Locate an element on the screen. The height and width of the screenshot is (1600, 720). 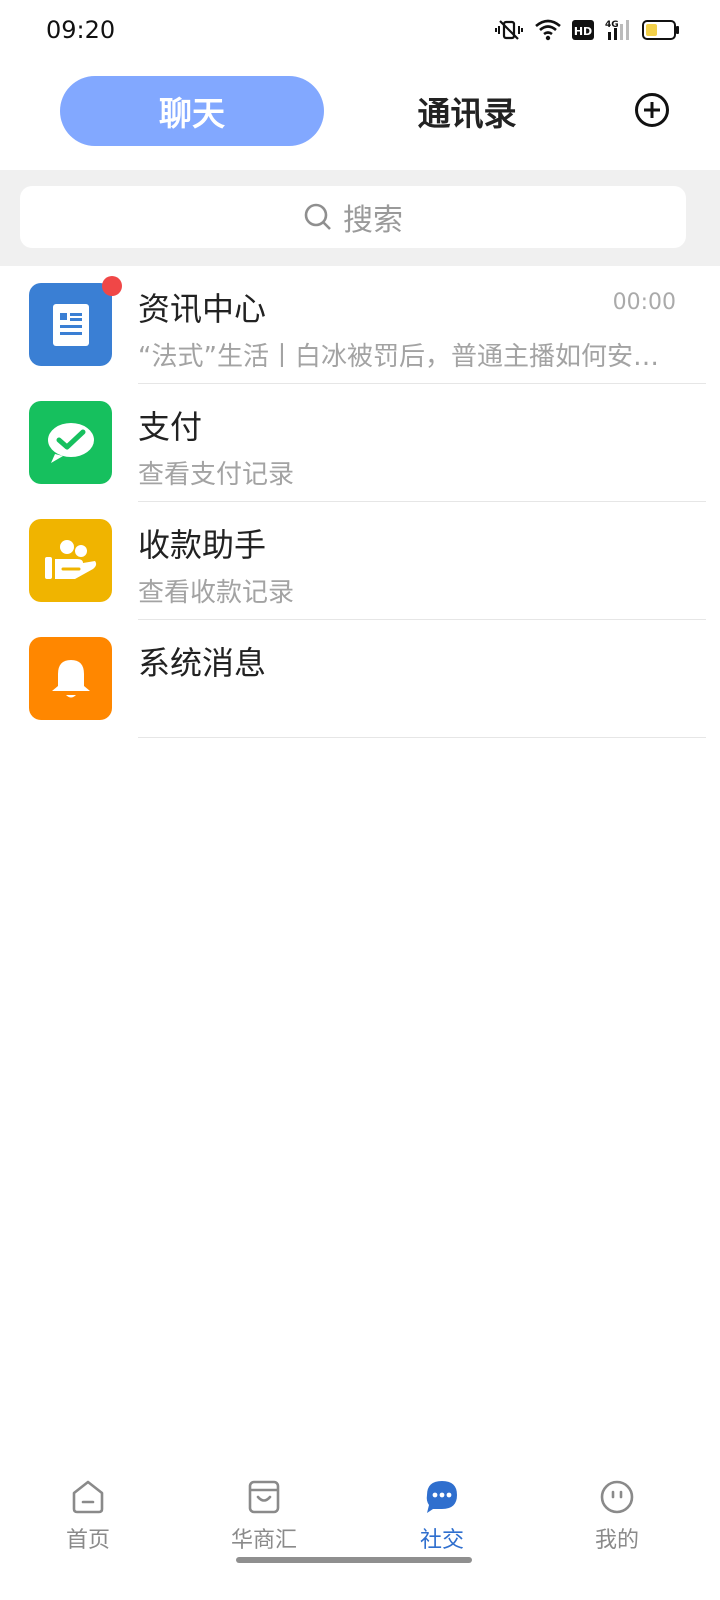
status-bar: 09:20 HD 4G is located at coordinates (360, 32).